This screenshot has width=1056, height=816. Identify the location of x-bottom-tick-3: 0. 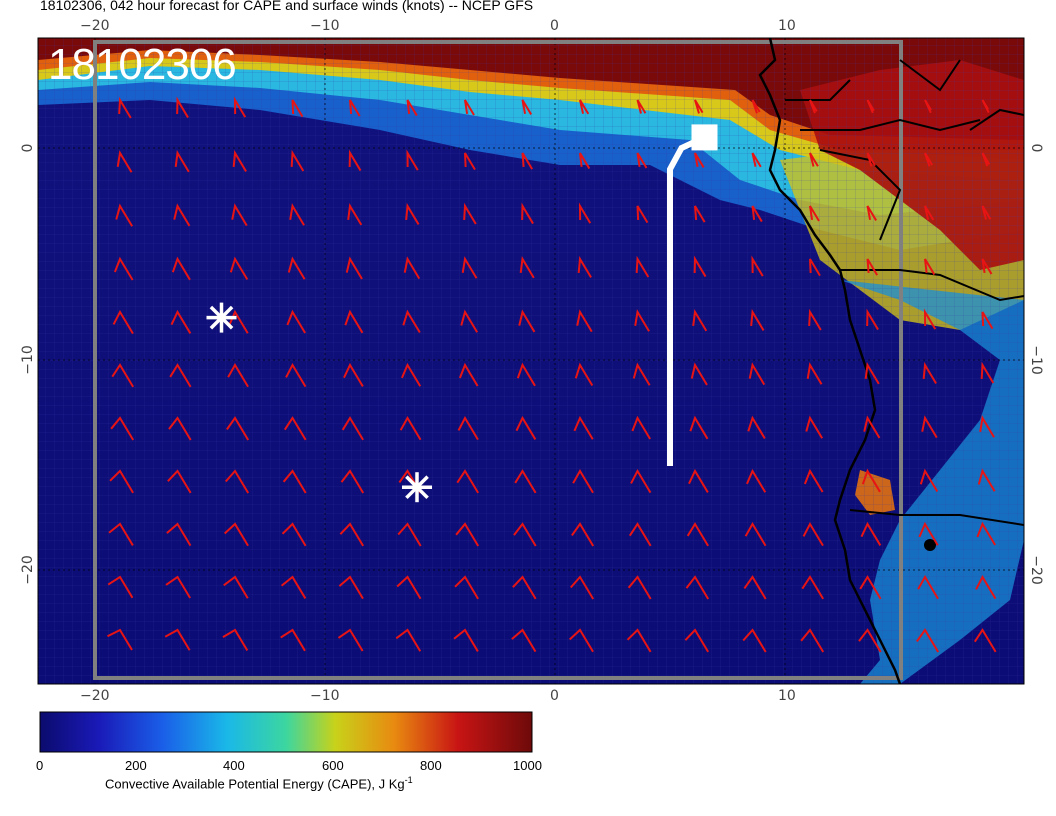
(554, 696).